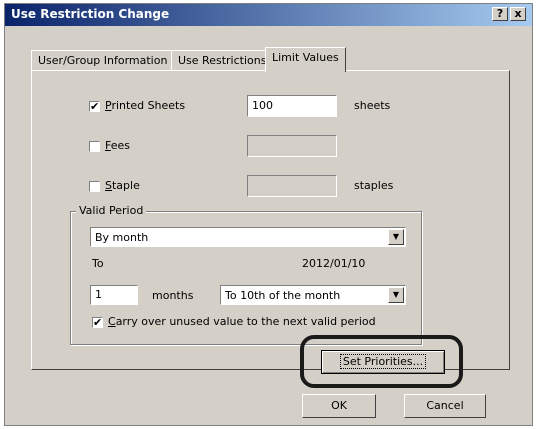 Image resolution: width=537 pixels, height=429 pixels. What do you see at coordinates (339, 406) in the screenshot?
I see `ok-button: OK` at bounding box center [339, 406].